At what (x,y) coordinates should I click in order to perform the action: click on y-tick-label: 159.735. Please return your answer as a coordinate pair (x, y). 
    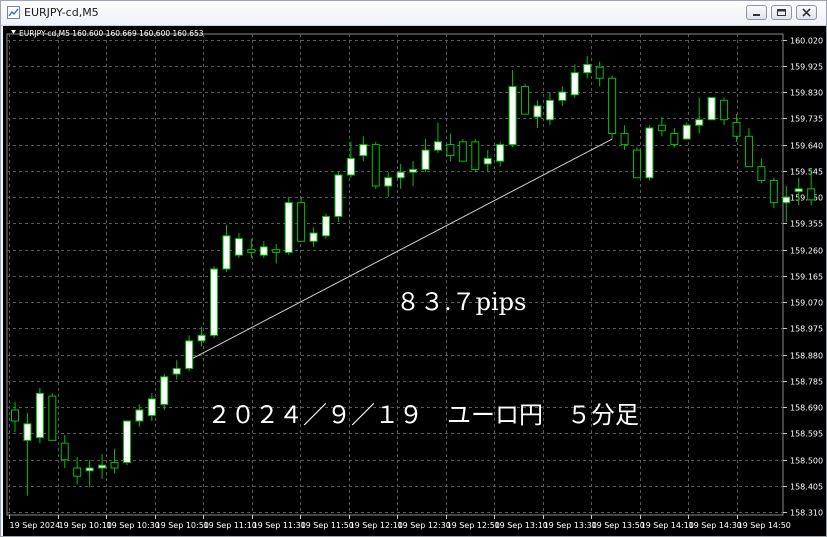
    Looking at the image, I should click on (806, 119).